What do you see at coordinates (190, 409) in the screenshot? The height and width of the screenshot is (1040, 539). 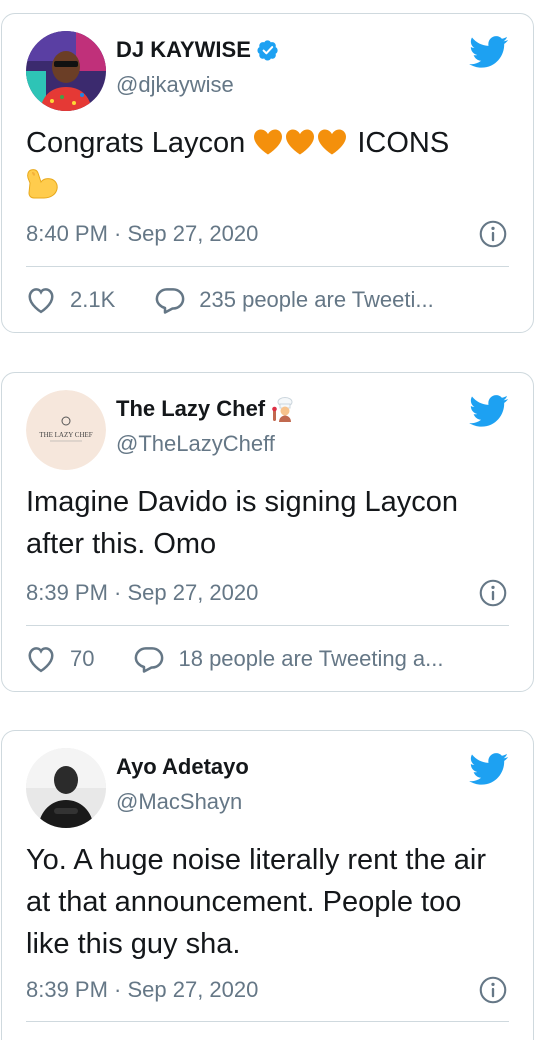 I see `display-name: The Lazy Chef` at bounding box center [190, 409].